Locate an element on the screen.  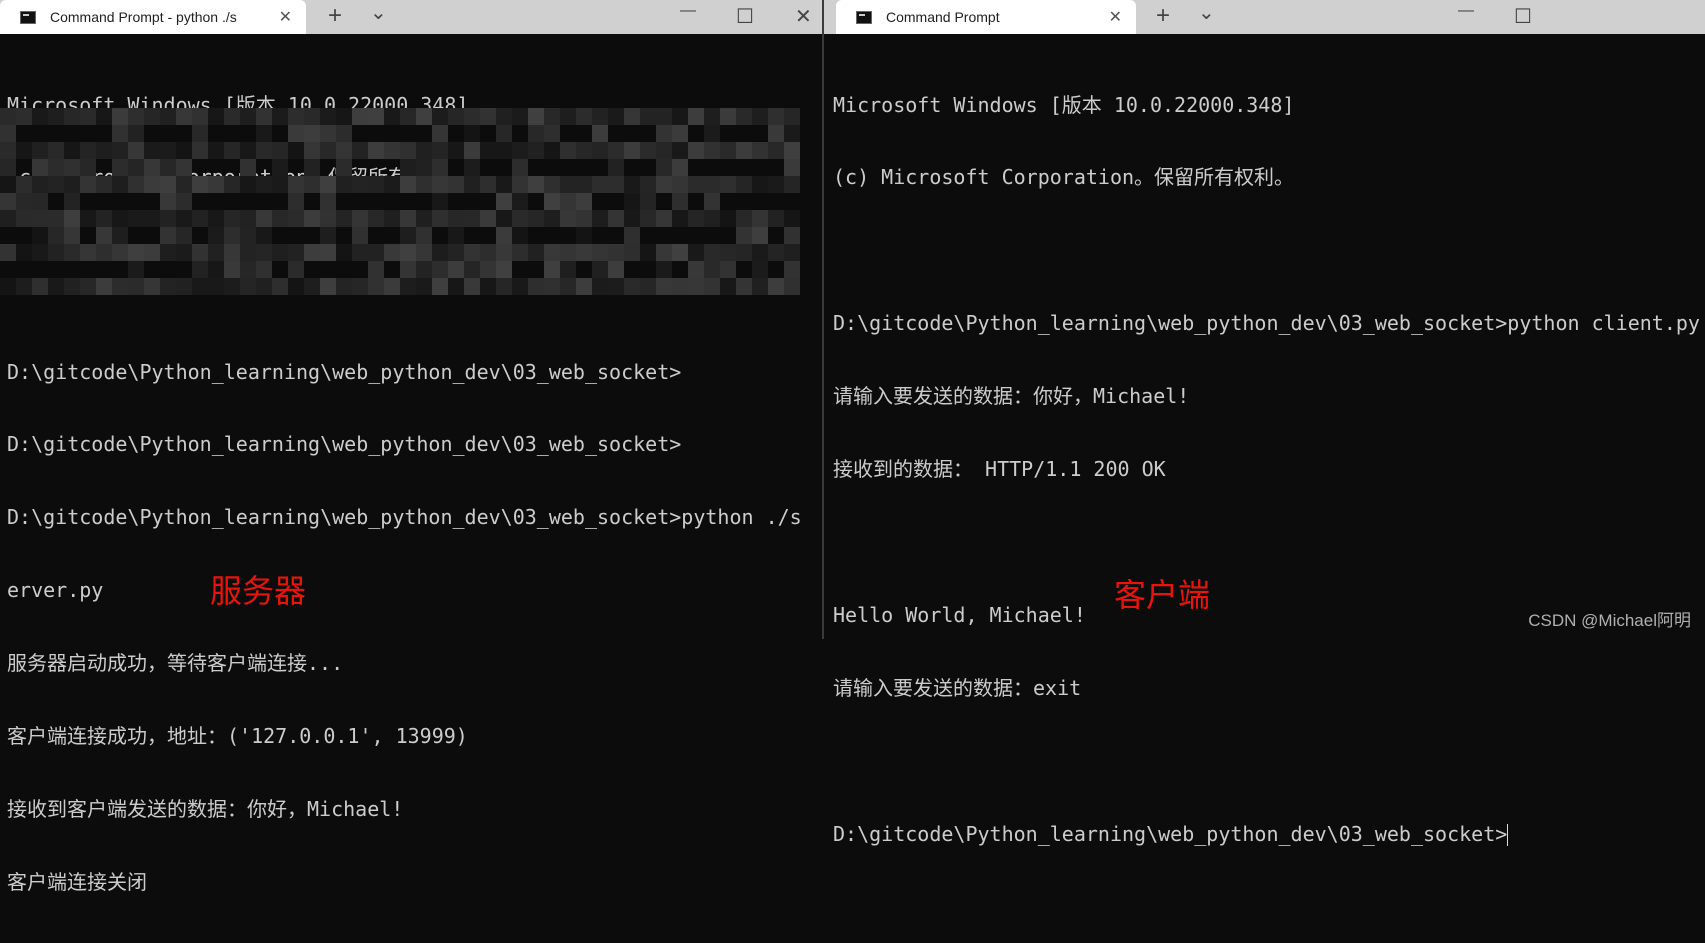
title-bar: Command Prompt ✕ + ⌄ — ☐ is located at coordinates (1264, 17).